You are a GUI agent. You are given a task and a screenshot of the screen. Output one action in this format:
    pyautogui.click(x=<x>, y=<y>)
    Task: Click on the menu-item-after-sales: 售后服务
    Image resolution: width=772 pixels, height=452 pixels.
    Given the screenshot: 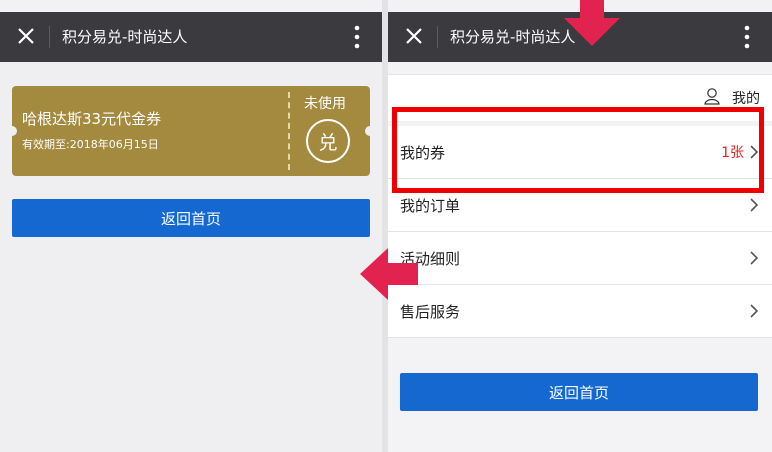 What is the action you would take?
    pyautogui.click(x=580, y=311)
    